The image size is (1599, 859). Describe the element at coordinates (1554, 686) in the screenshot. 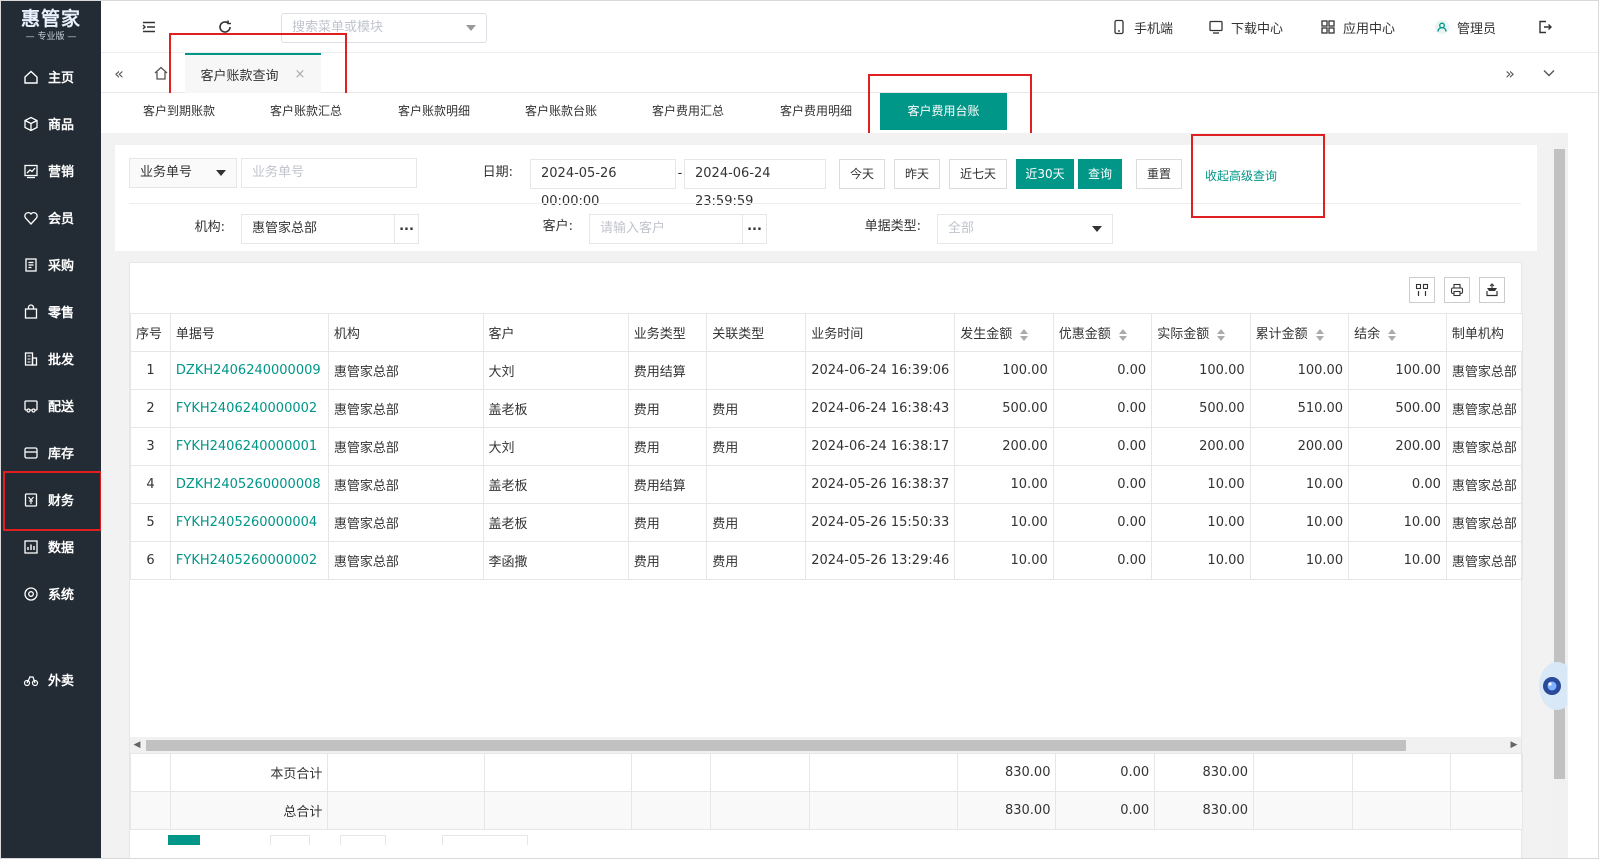

I see `assistant-float-button` at that location.